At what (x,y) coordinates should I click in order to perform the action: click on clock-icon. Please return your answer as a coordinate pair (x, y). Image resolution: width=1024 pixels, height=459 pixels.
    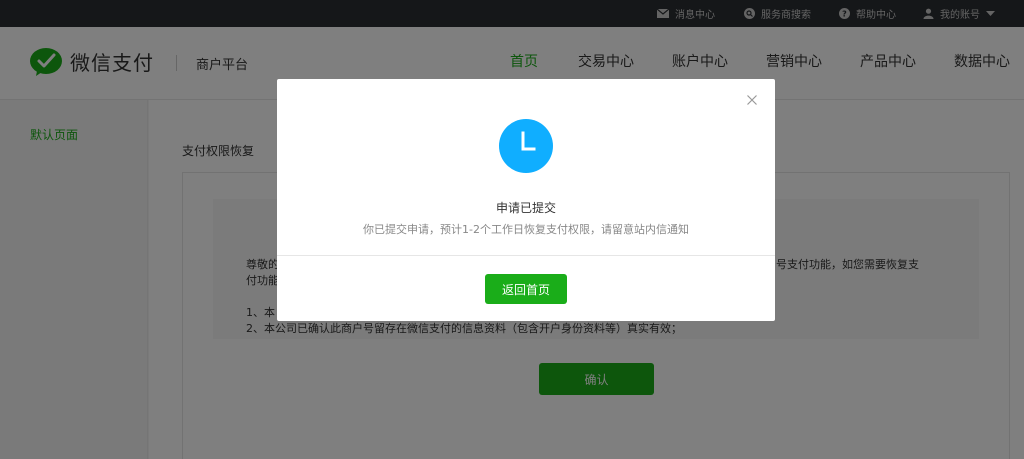
    Looking at the image, I should click on (526, 146).